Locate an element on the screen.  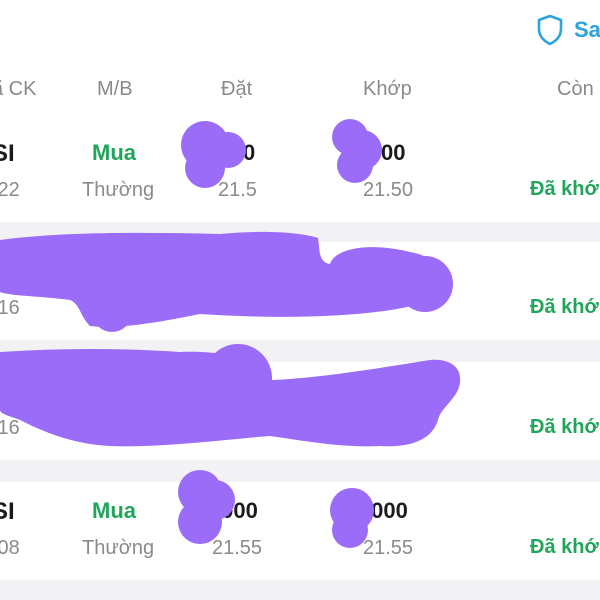
order-price: 21.5 is located at coordinates (237, 190).